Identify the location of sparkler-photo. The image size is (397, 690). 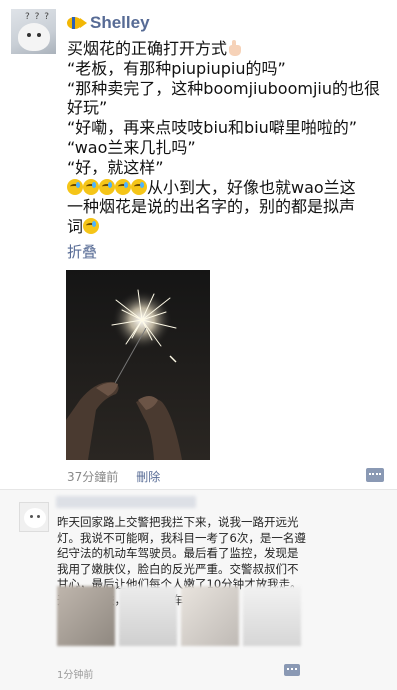
(138, 365).